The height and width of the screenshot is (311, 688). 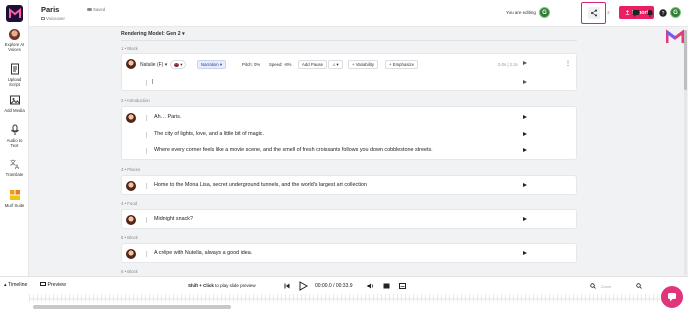 I want to click on script-line: Midnight snack?, so click(x=350, y=220).